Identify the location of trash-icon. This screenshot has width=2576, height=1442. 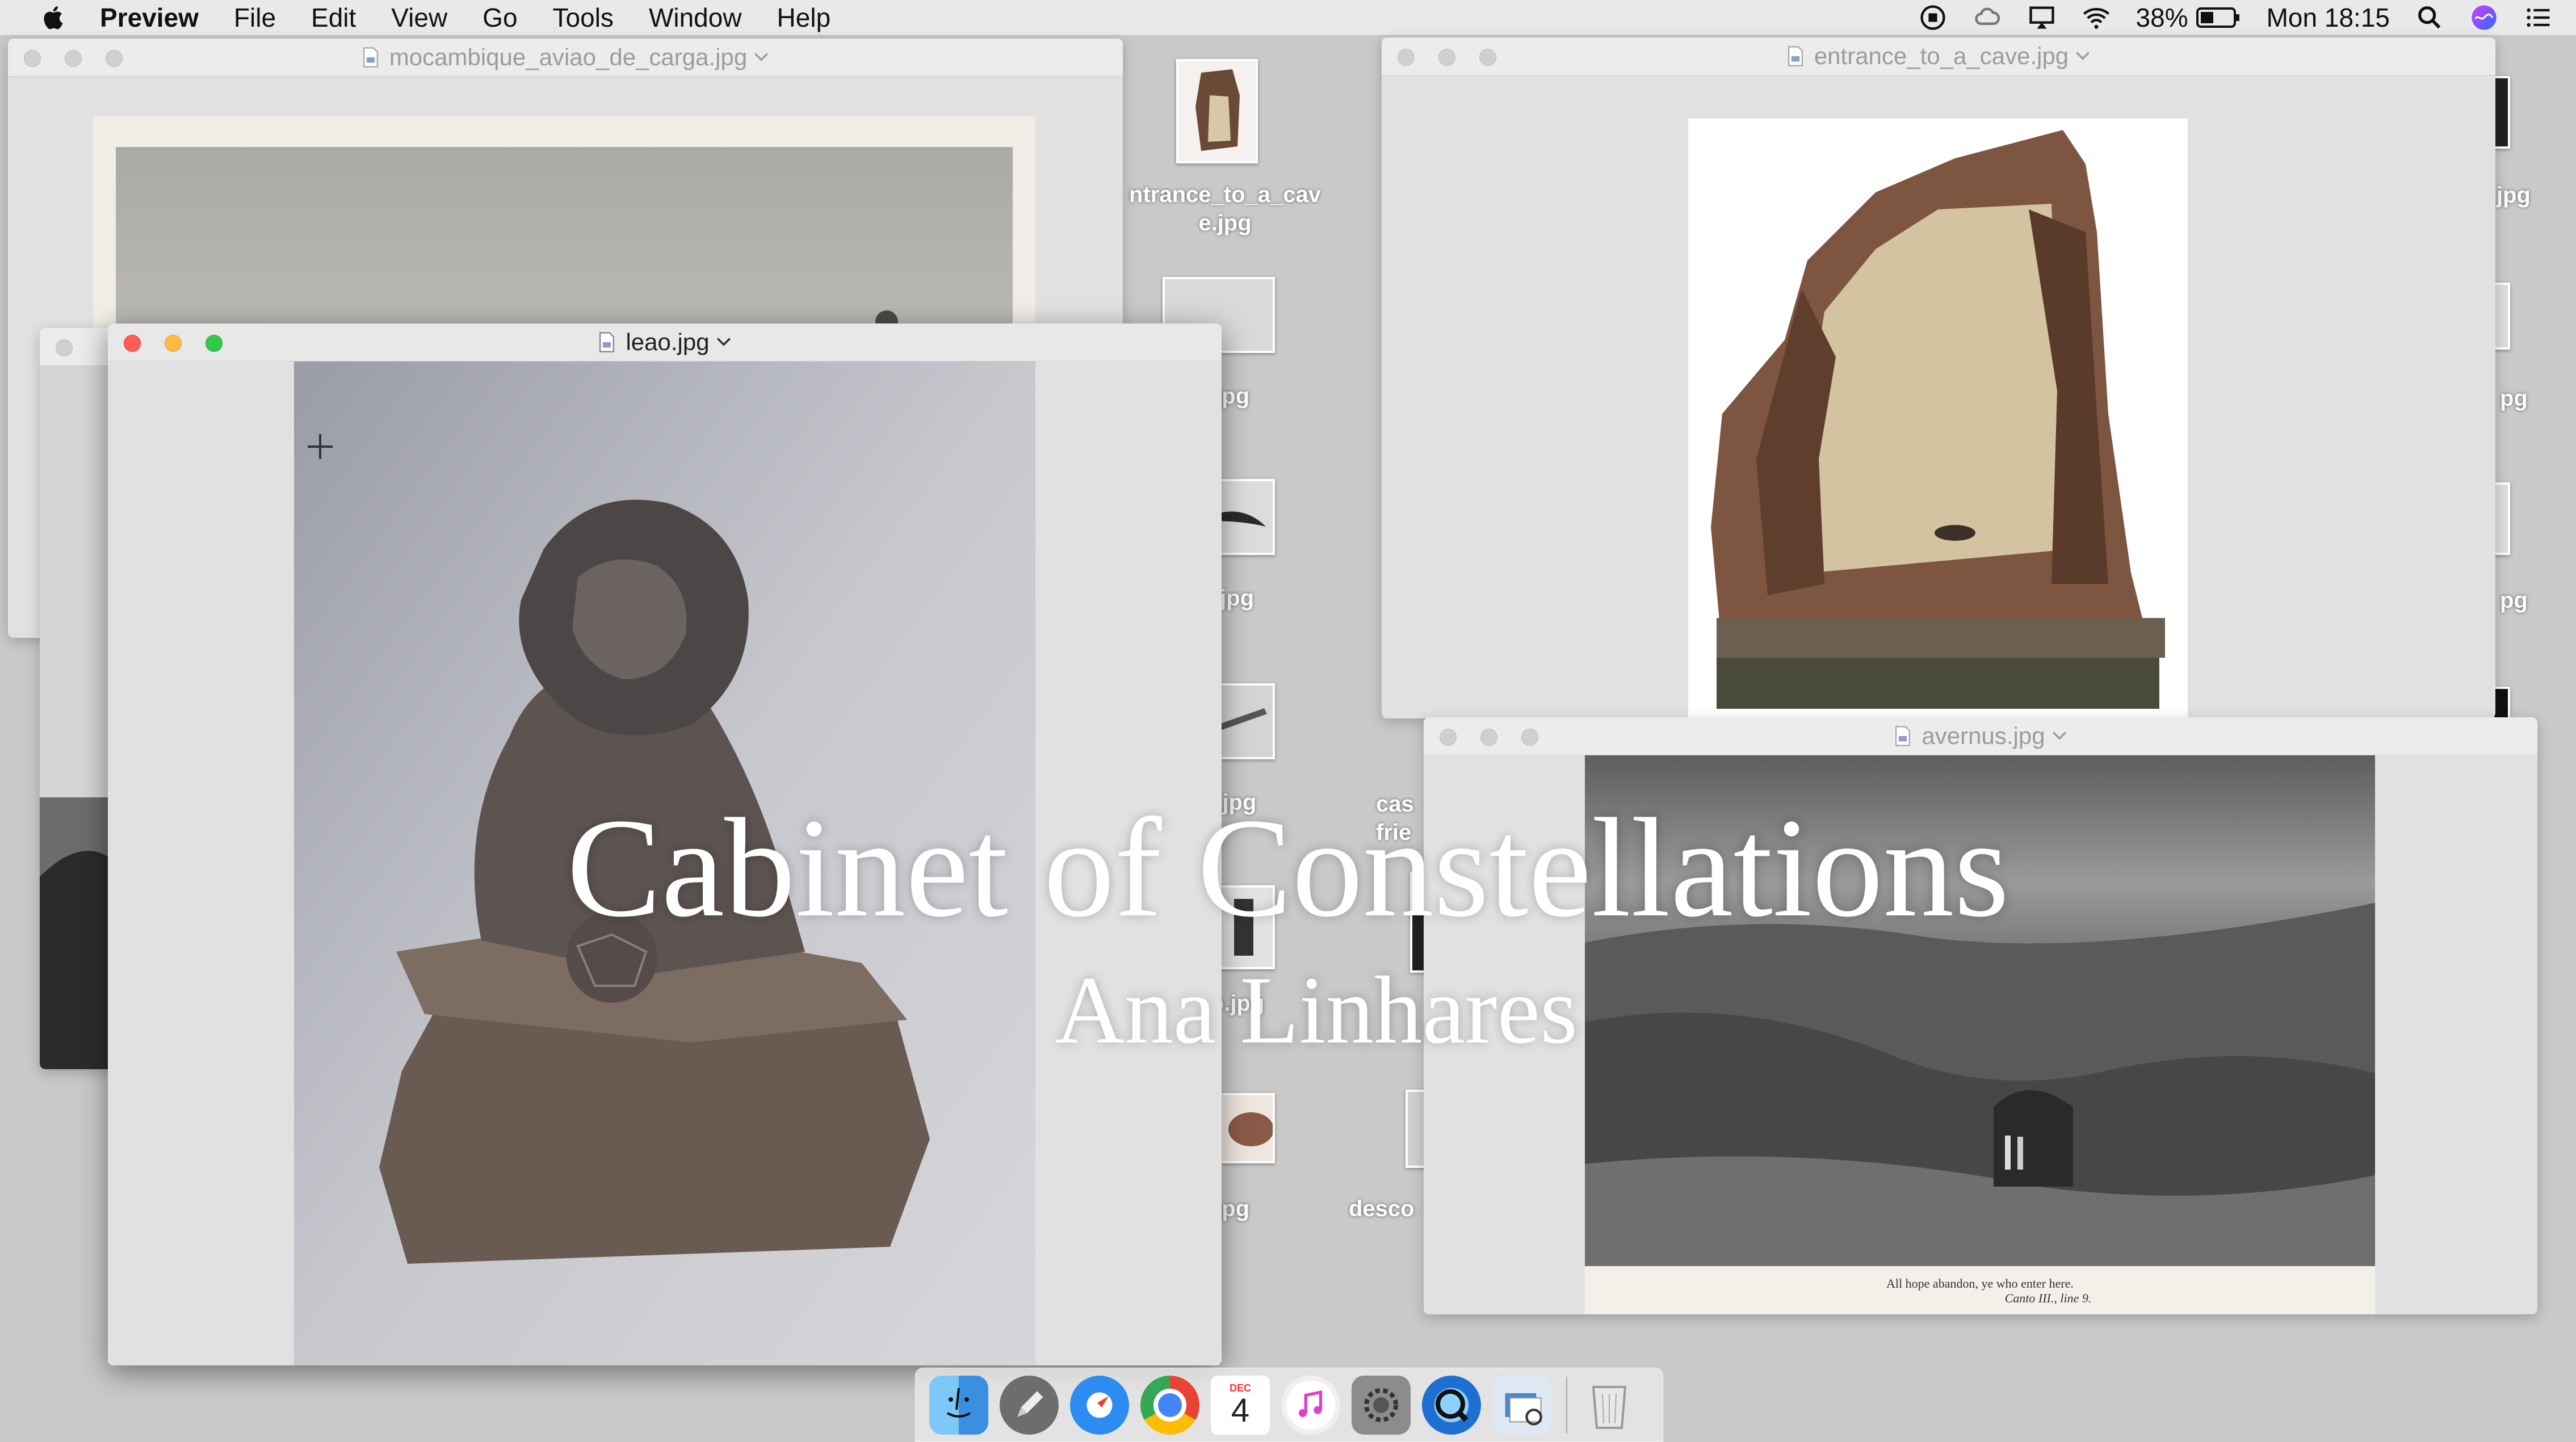
(1610, 1405).